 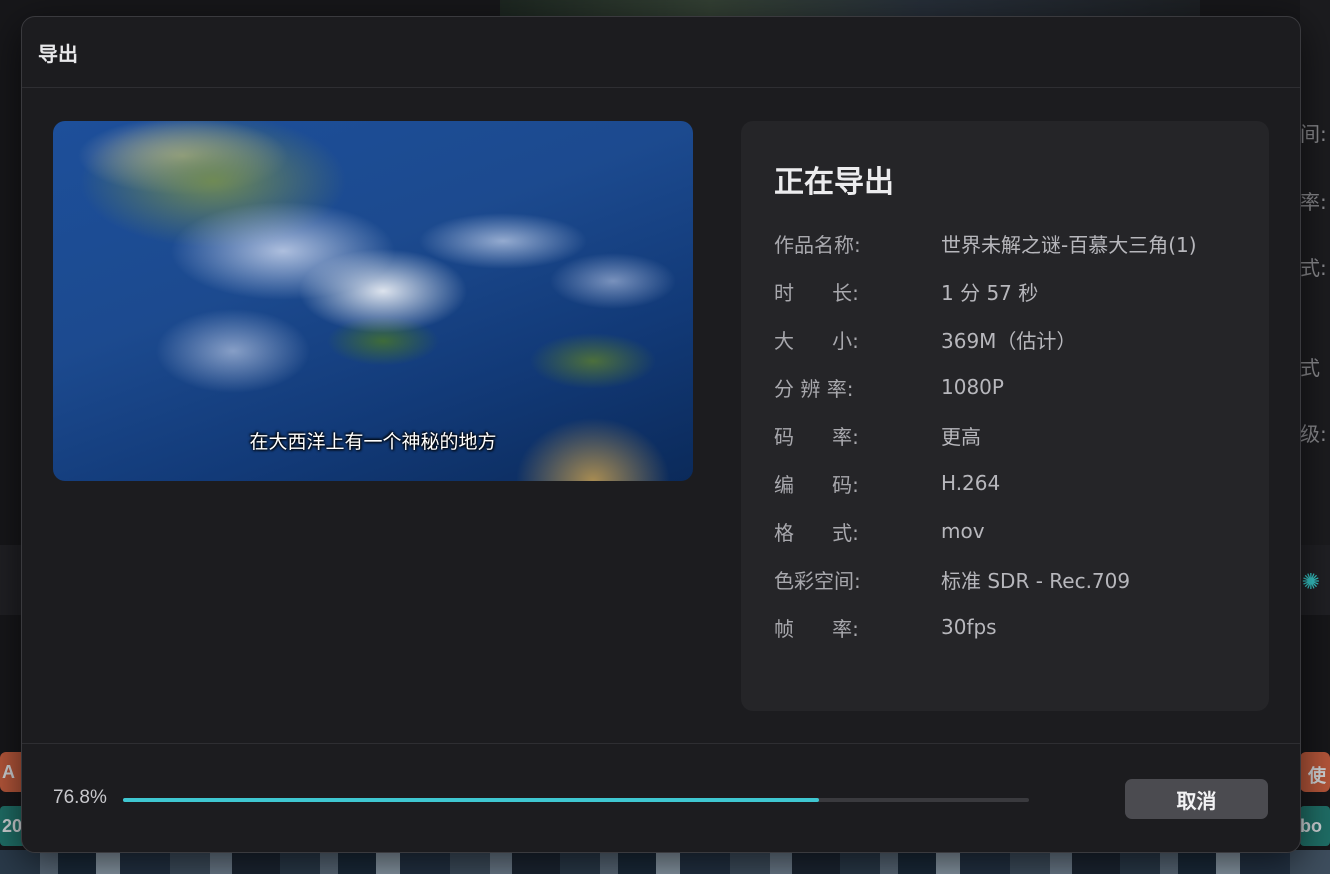 I want to click on progress-percent: 76.8%, so click(x=80, y=797).